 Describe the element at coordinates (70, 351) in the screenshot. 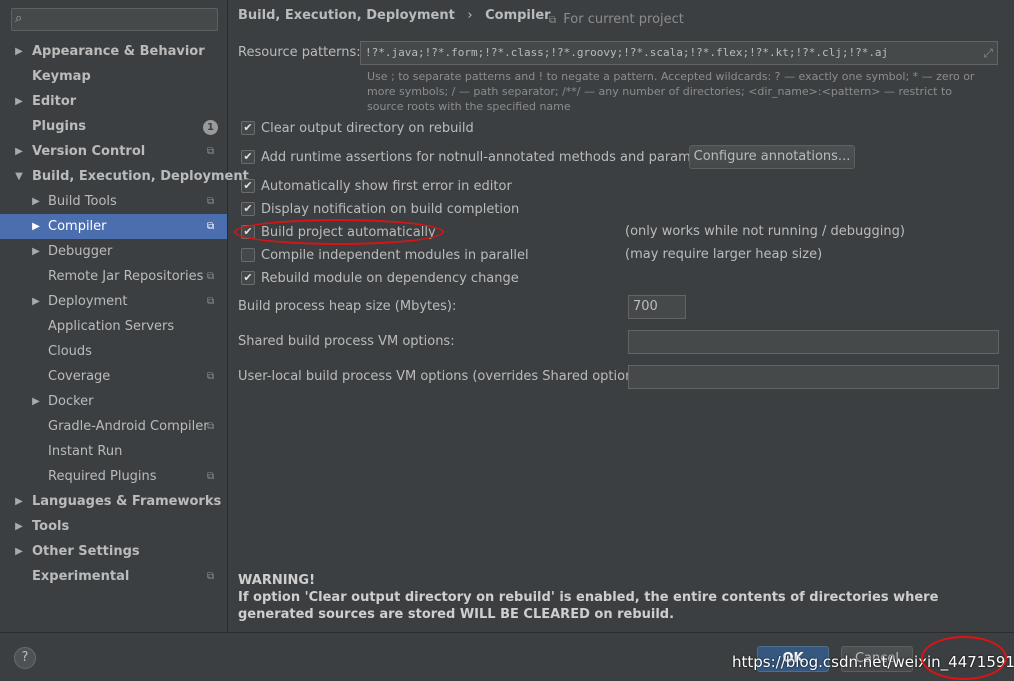

I see `sidebar-item-label: Clouds` at that location.